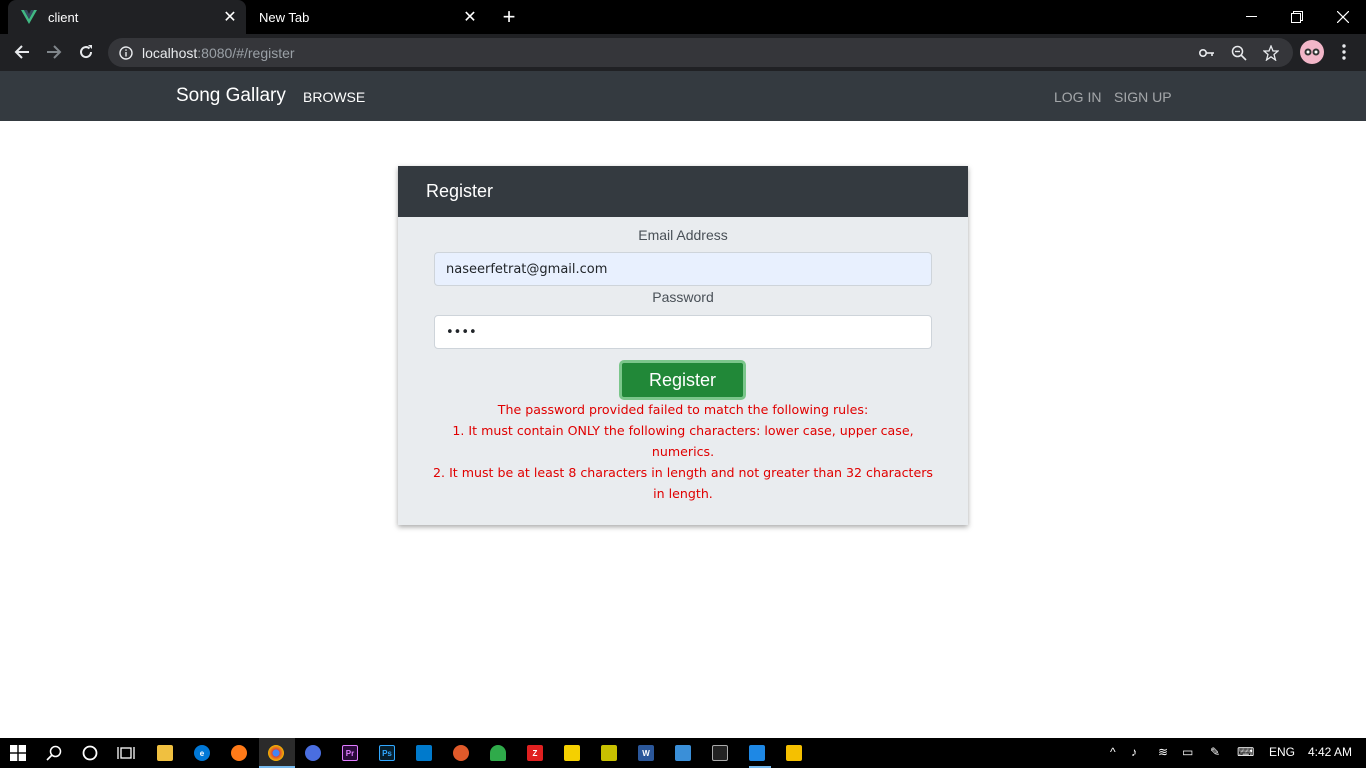 The image size is (1366, 768). What do you see at coordinates (90, 753) in the screenshot?
I see `cortana-icon` at bounding box center [90, 753].